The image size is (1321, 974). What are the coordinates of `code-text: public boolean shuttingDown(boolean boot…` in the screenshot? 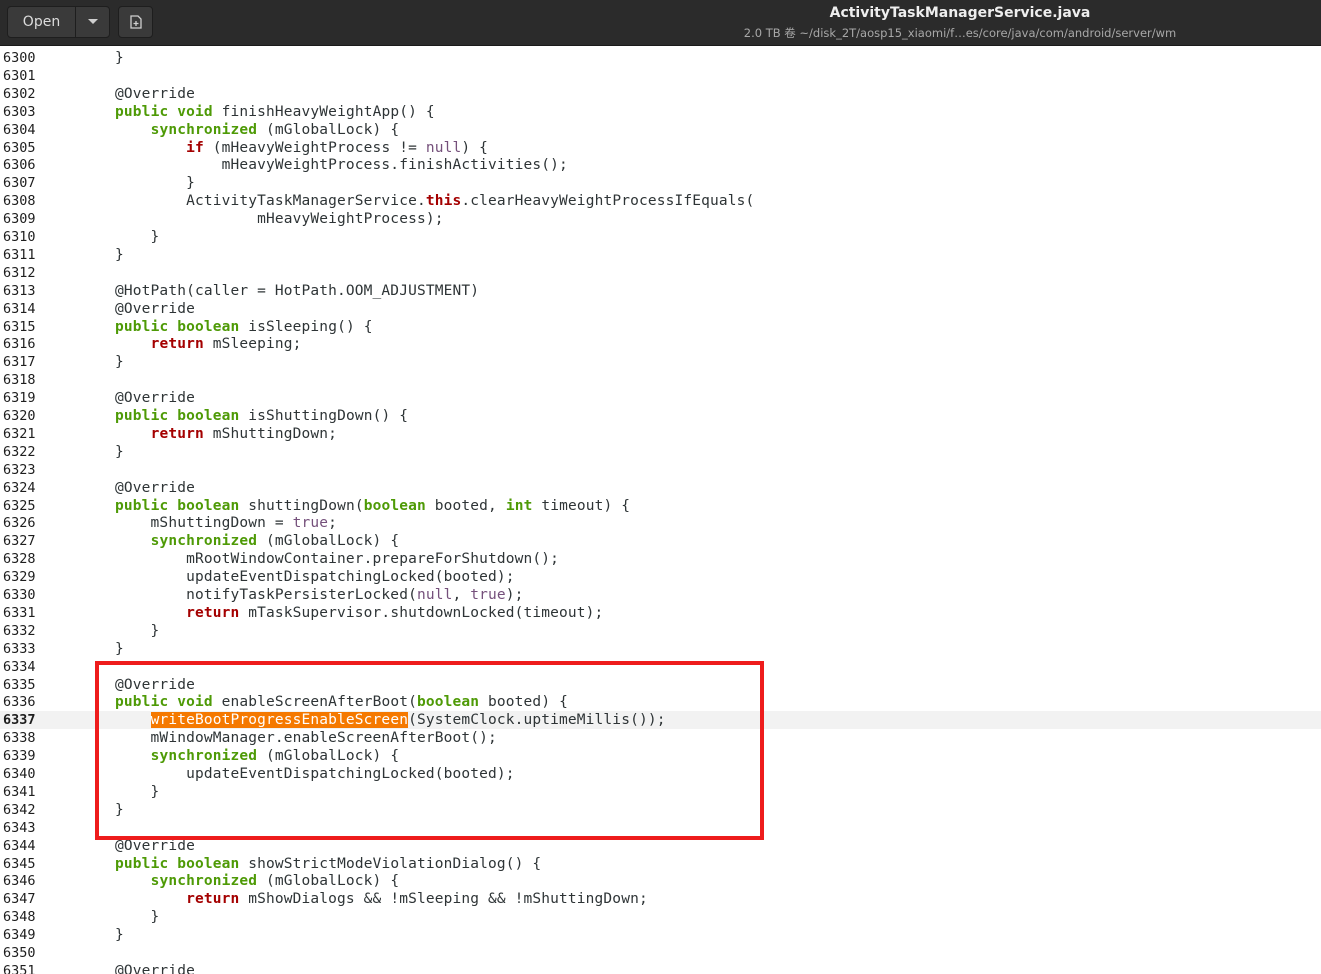 It's located at (337, 506).